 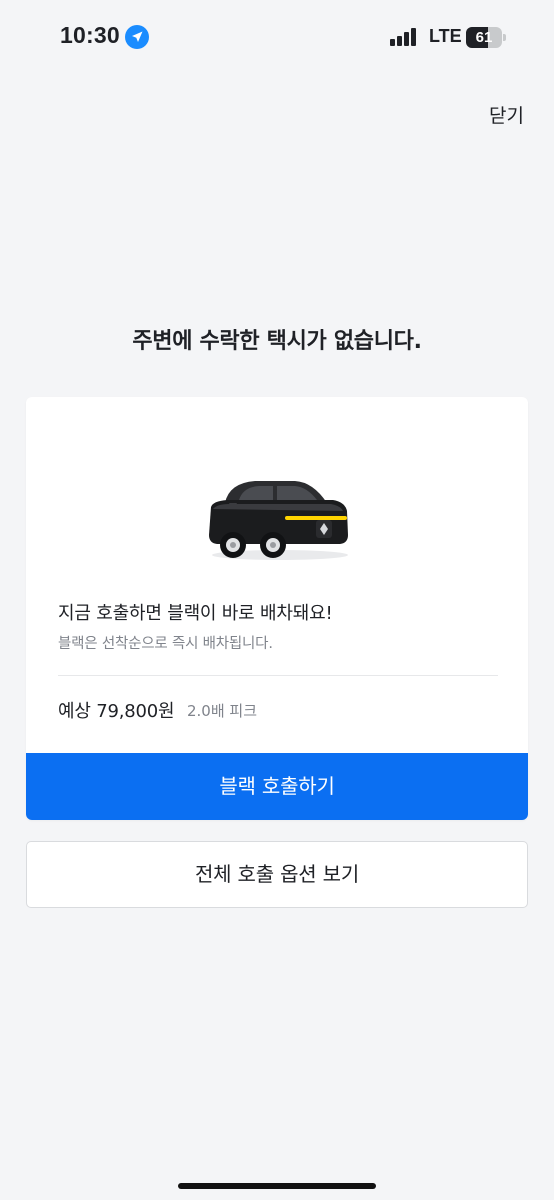 What do you see at coordinates (222, 711) in the screenshot?
I see `surge-multiplier-label: 2.0배 피크` at bounding box center [222, 711].